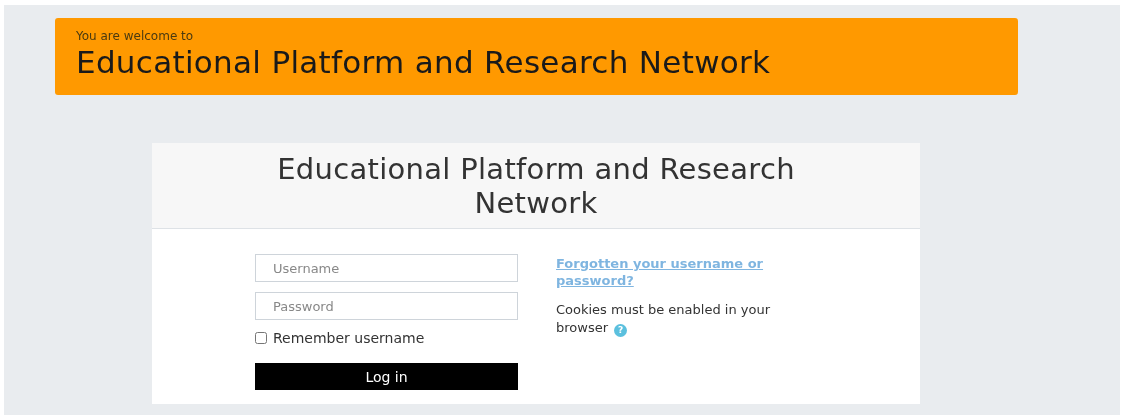  I want to click on username-field: Username, so click(386, 268).